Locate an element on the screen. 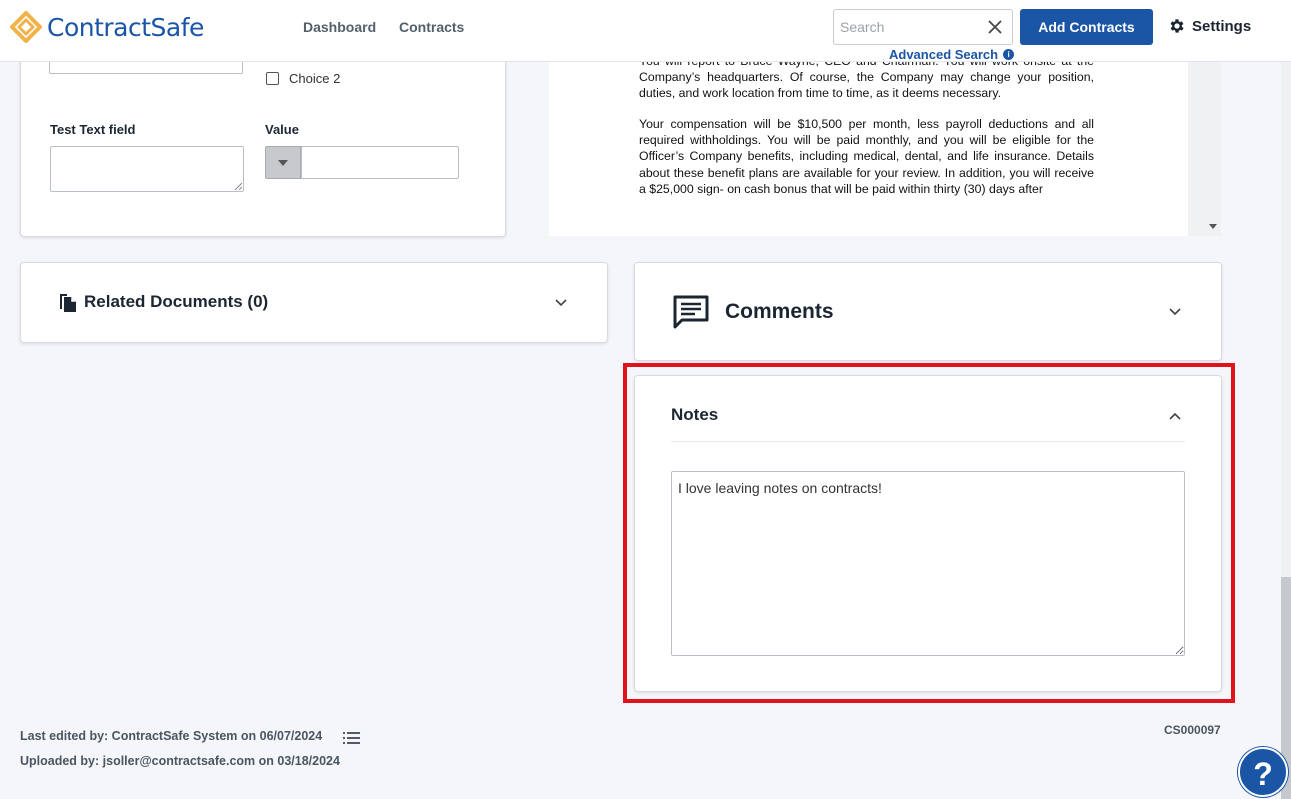  settings-label: Settings is located at coordinates (1222, 26).